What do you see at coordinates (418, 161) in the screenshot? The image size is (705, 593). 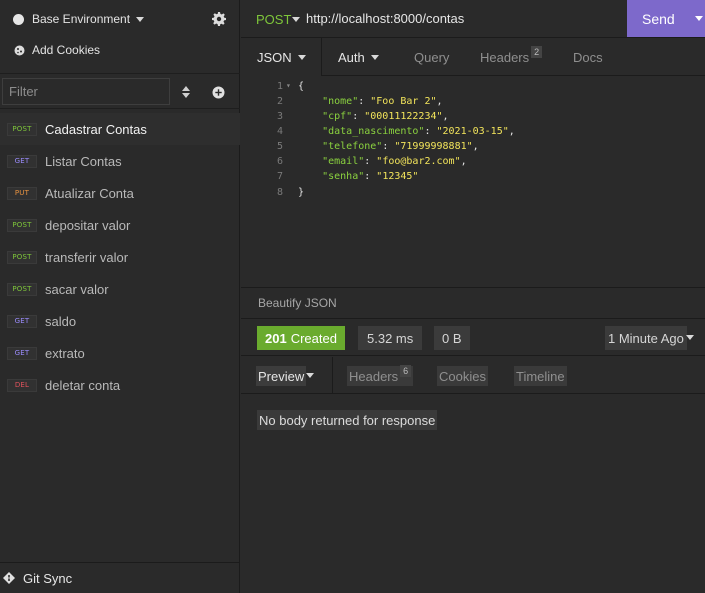 I see `json-value: "foo@bar2.com"` at bounding box center [418, 161].